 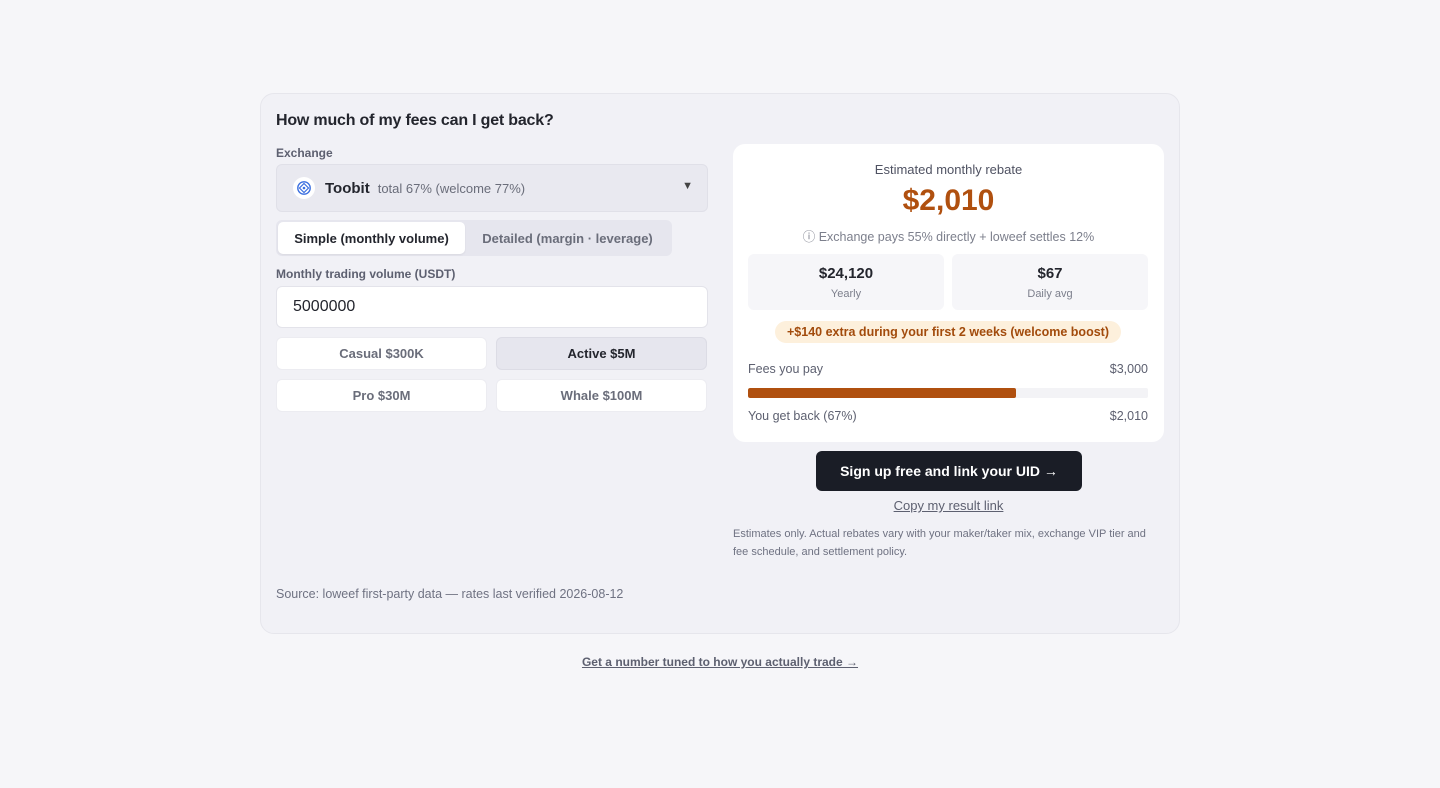 What do you see at coordinates (601, 395) in the screenshot?
I see `preset-whale-button: Whale $100M` at bounding box center [601, 395].